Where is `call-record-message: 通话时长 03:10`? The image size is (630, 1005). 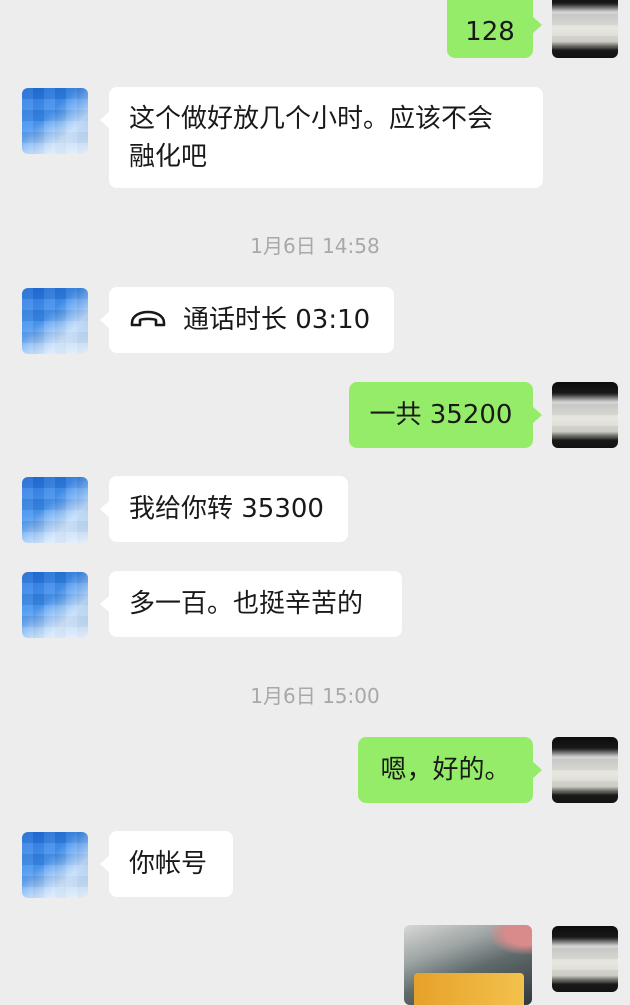 call-record-message: 通话时长 03:10 is located at coordinates (247, 320).